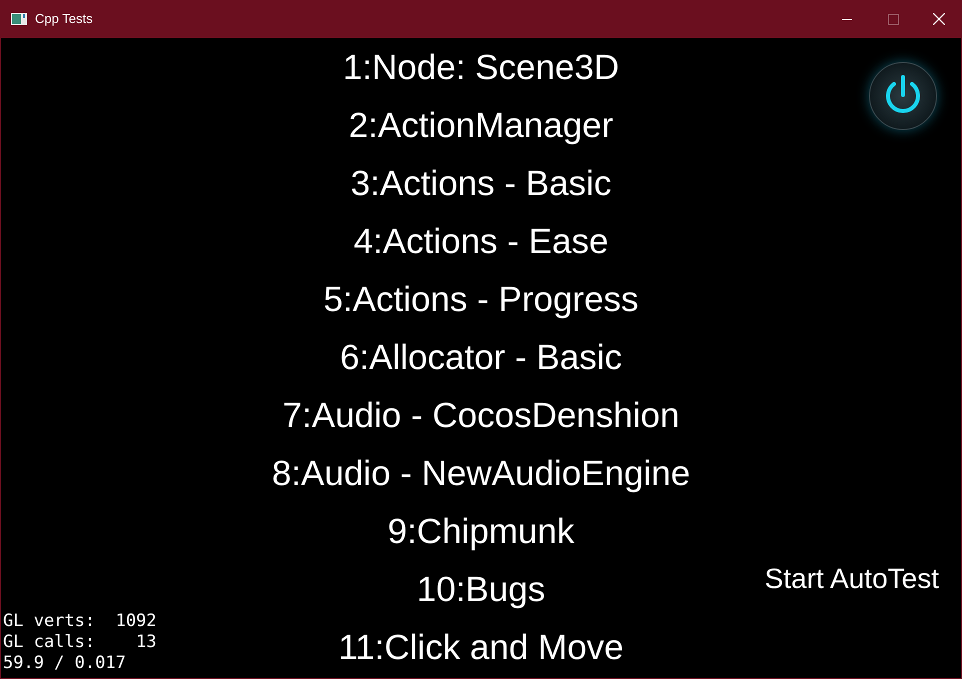 This screenshot has width=962, height=679. Describe the element at coordinates (481, 531) in the screenshot. I see `menu-item: 9:Chipmunk` at that location.